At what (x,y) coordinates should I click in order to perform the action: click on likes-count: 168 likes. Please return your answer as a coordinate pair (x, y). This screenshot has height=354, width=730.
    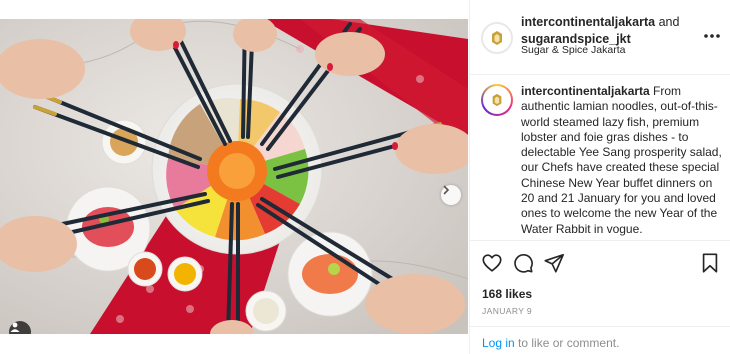
    Looking at the image, I should click on (507, 294).